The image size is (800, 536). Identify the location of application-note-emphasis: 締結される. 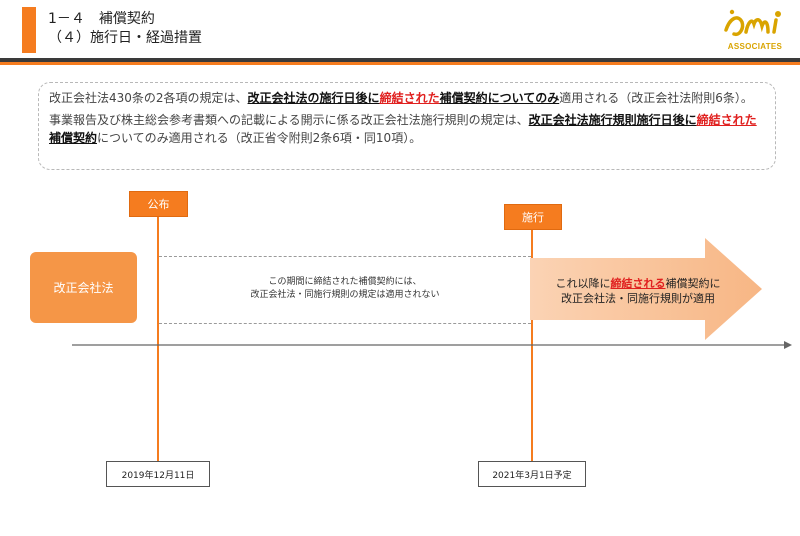
(638, 283).